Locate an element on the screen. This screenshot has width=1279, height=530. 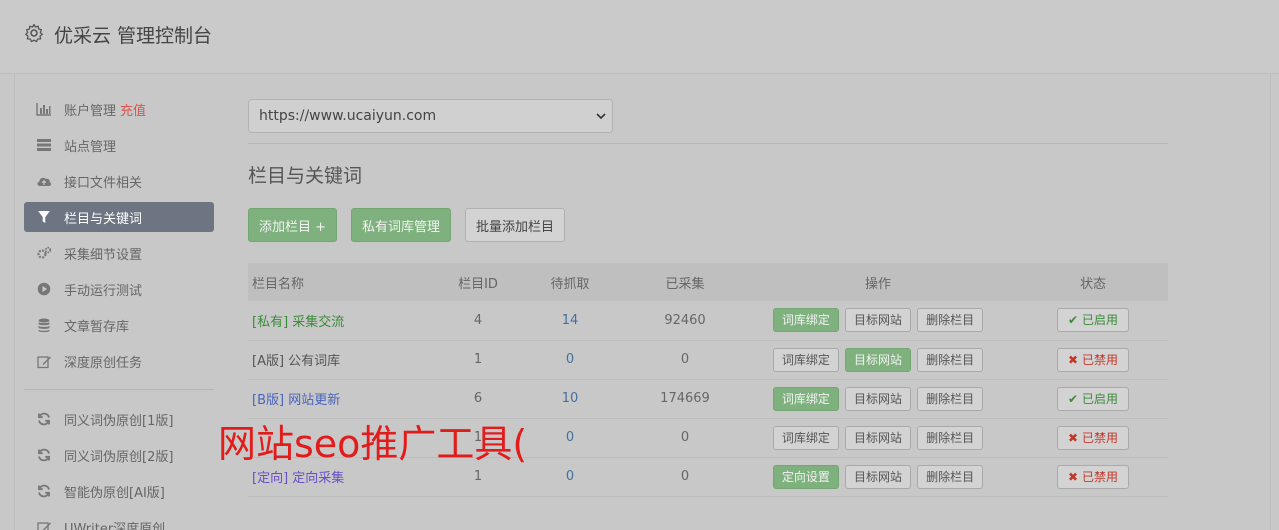
sidebar-item-synonym-v2: 同义词伪原创[2版] is located at coordinates (119, 455).